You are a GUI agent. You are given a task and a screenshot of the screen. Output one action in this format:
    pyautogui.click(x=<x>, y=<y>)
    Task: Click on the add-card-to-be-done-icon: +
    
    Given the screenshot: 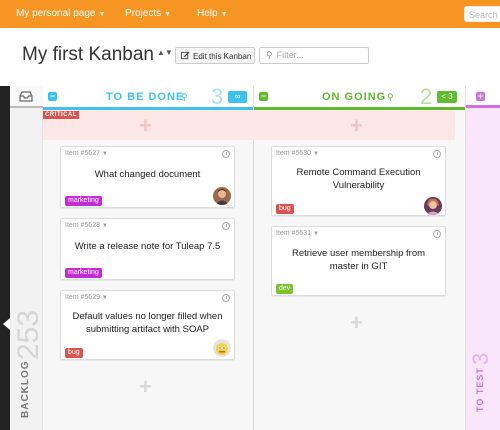 What is the action you would take?
    pyautogui.click(x=145, y=387)
    